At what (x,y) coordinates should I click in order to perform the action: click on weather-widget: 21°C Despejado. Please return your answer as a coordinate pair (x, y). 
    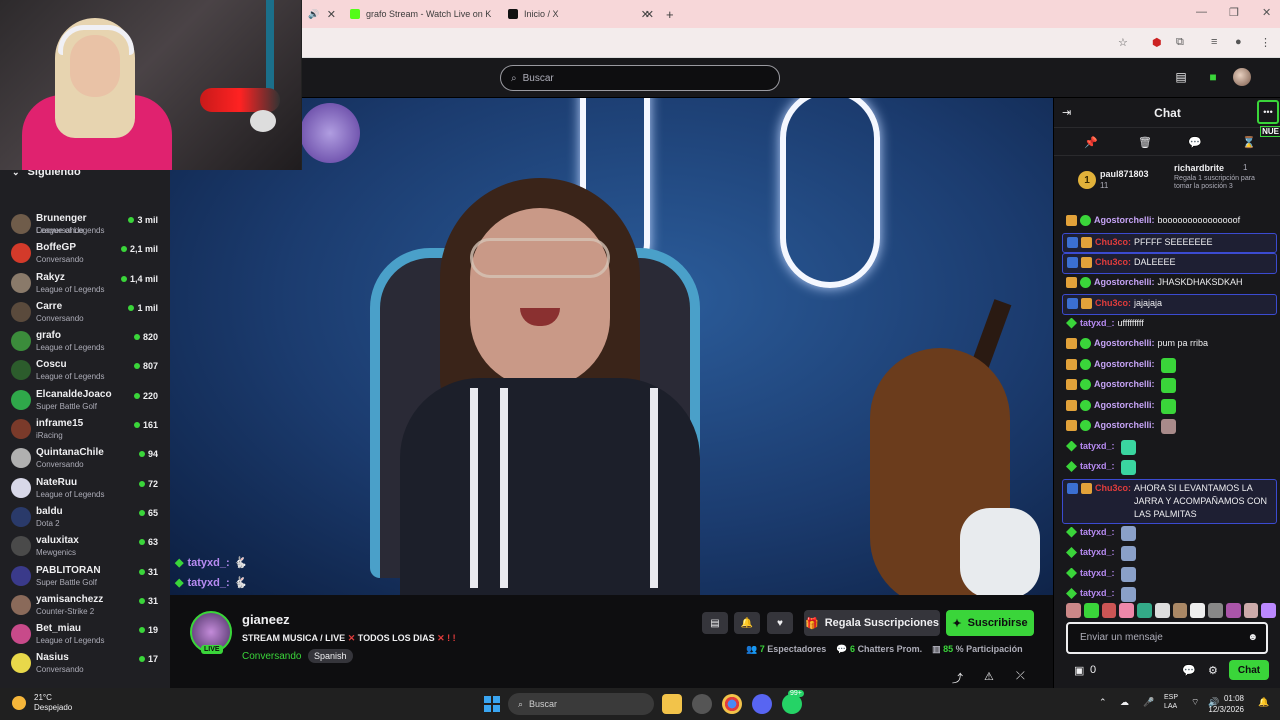
    Looking at the image, I should click on (42, 703).